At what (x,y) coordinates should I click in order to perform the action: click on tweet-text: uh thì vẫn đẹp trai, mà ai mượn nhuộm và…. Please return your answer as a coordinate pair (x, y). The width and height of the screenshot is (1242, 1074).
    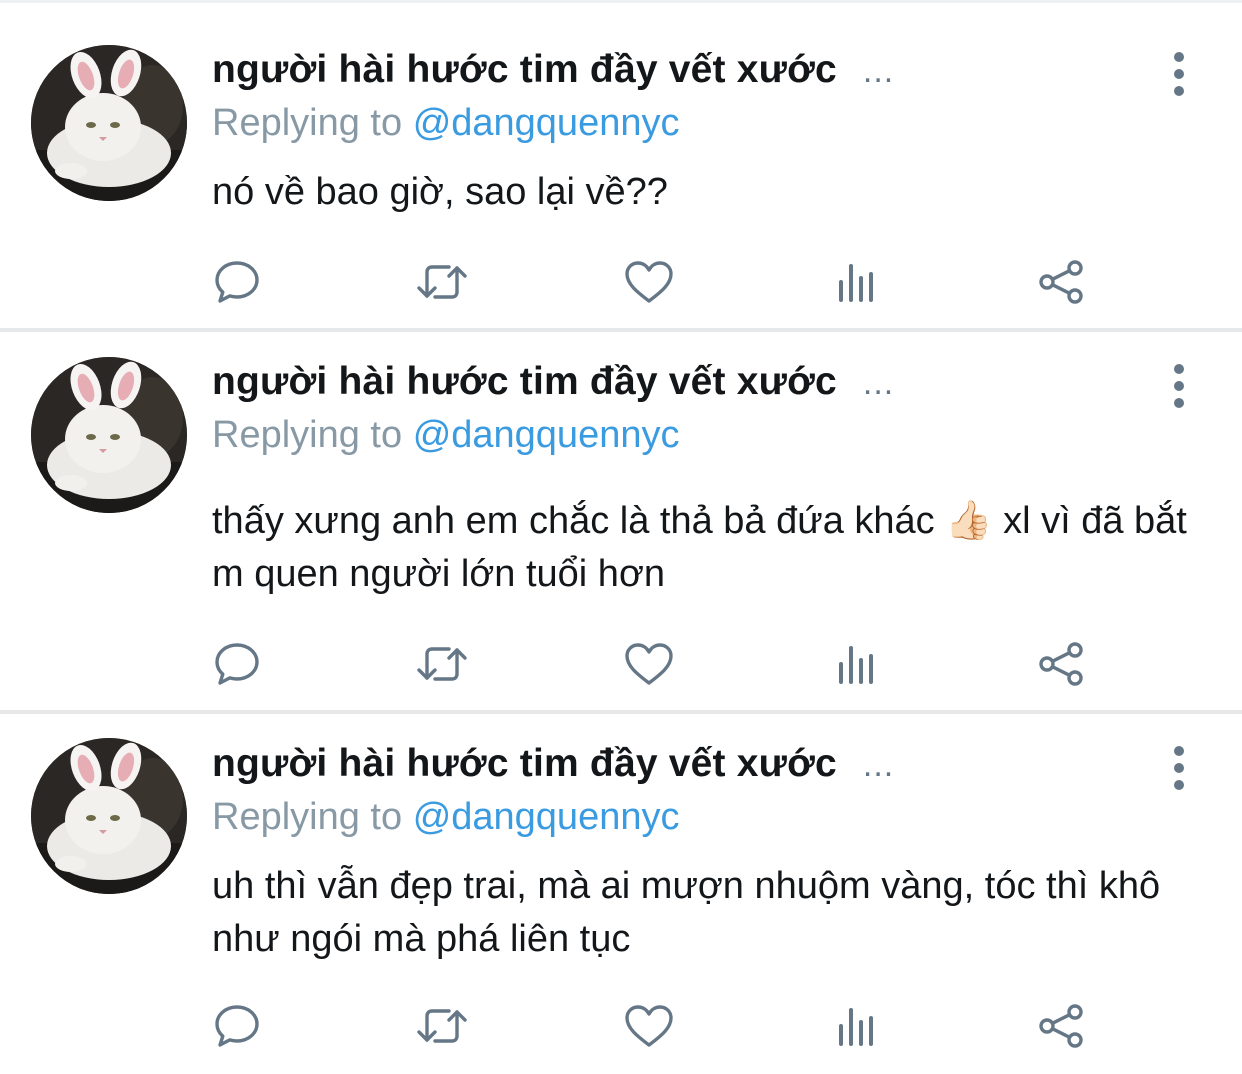
    Looking at the image, I should click on (686, 912).